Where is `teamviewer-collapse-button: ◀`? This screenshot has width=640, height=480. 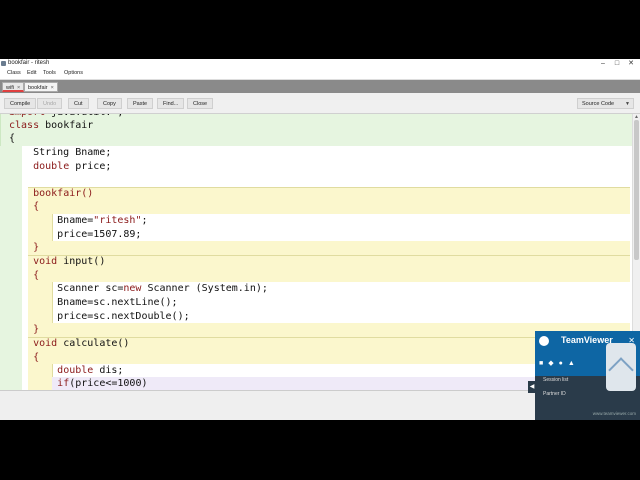
teamviewer-collapse-button: ◀ is located at coordinates (532, 387).